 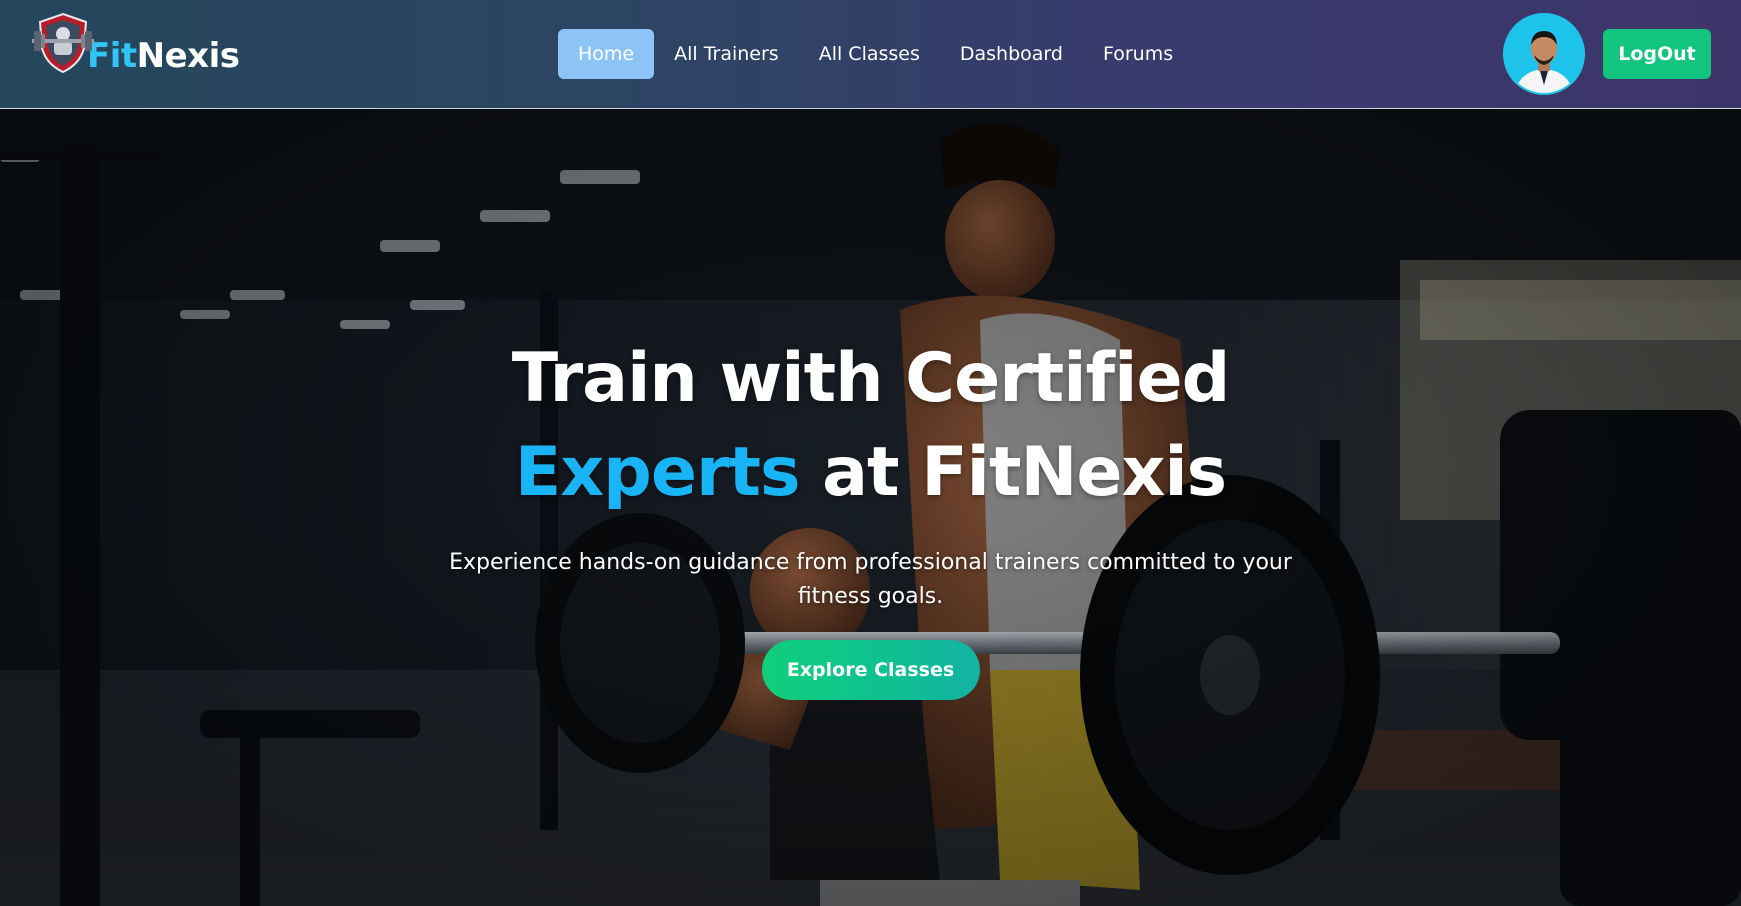 What do you see at coordinates (1657, 54) in the screenshot?
I see `logout-button: LogOut` at bounding box center [1657, 54].